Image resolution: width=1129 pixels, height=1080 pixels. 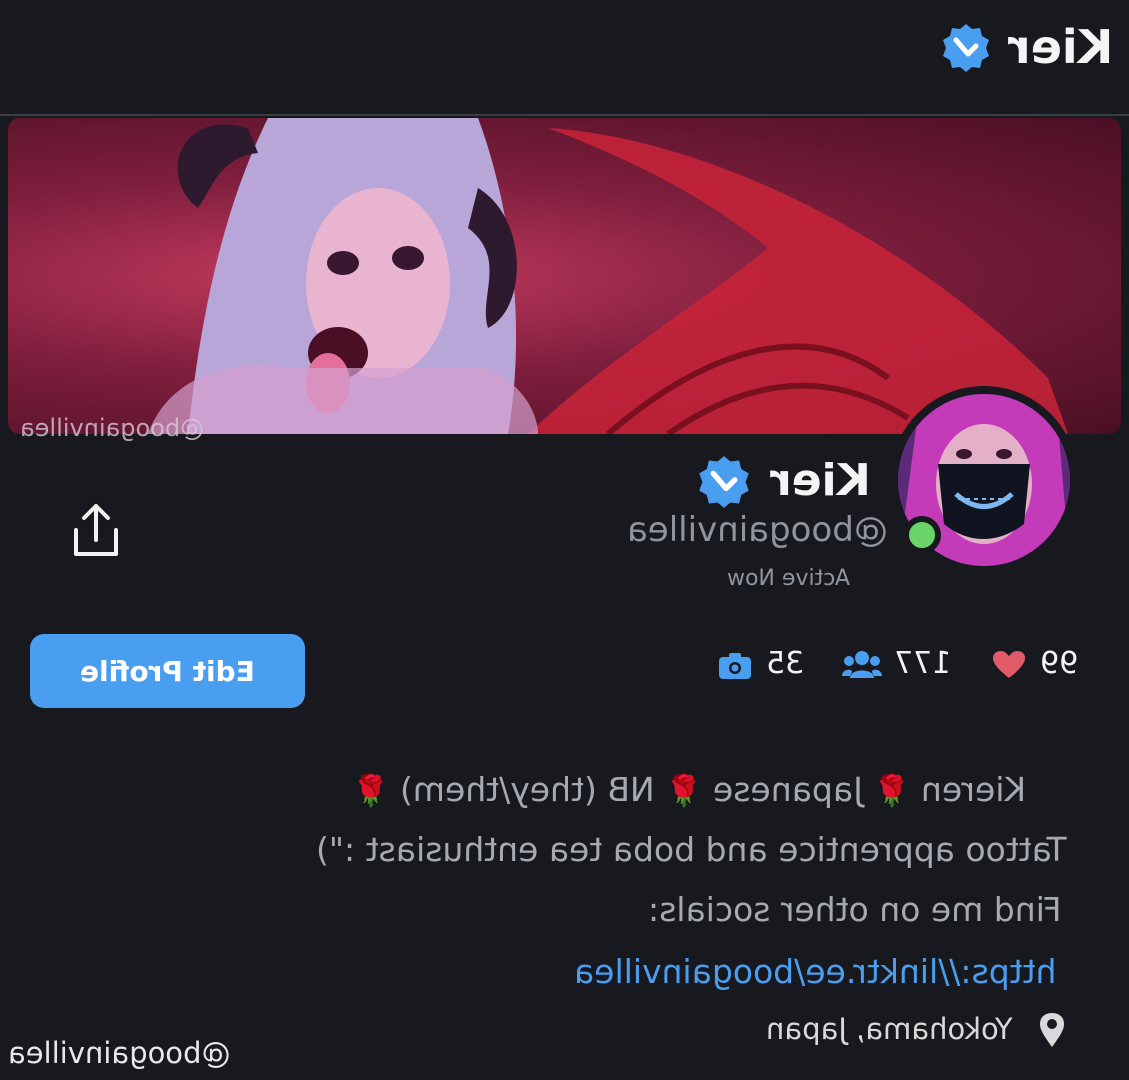 I want to click on likes-count: 99, so click(x=1059, y=663).